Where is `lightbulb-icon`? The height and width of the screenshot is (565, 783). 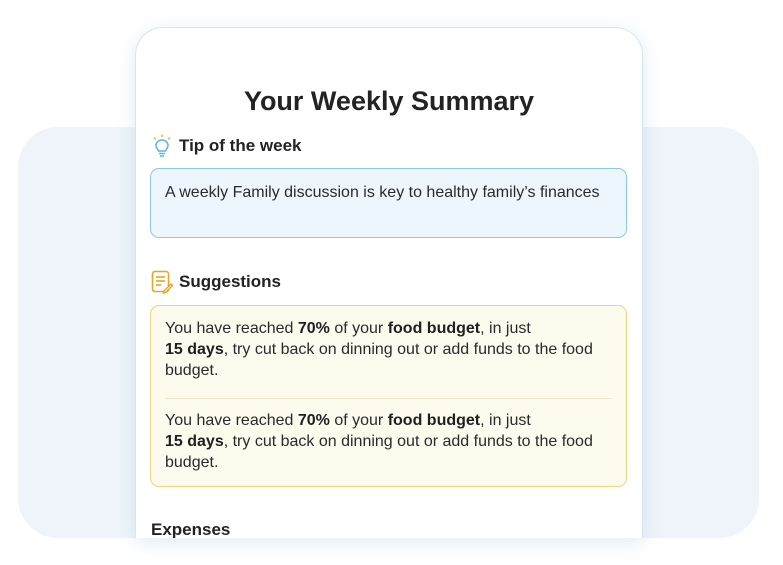
lightbulb-icon is located at coordinates (162, 146).